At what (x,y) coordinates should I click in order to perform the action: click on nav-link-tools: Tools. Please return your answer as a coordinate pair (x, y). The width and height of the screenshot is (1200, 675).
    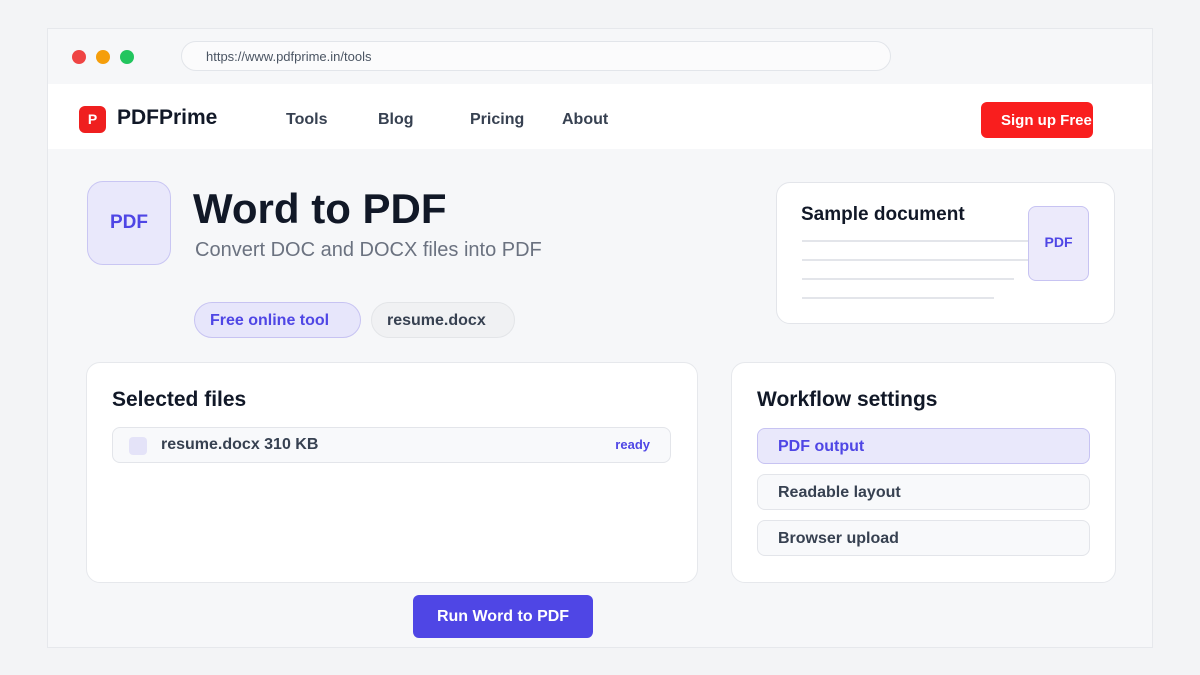
    Looking at the image, I should click on (306, 120).